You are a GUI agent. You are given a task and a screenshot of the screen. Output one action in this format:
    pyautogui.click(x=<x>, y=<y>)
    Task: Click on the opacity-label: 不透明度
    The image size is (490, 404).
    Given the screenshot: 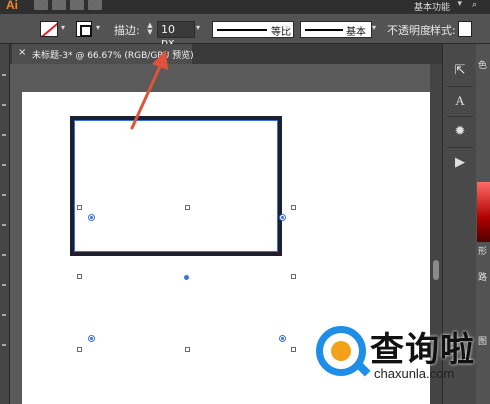 What is the action you would take?
    pyautogui.click(x=409, y=30)
    